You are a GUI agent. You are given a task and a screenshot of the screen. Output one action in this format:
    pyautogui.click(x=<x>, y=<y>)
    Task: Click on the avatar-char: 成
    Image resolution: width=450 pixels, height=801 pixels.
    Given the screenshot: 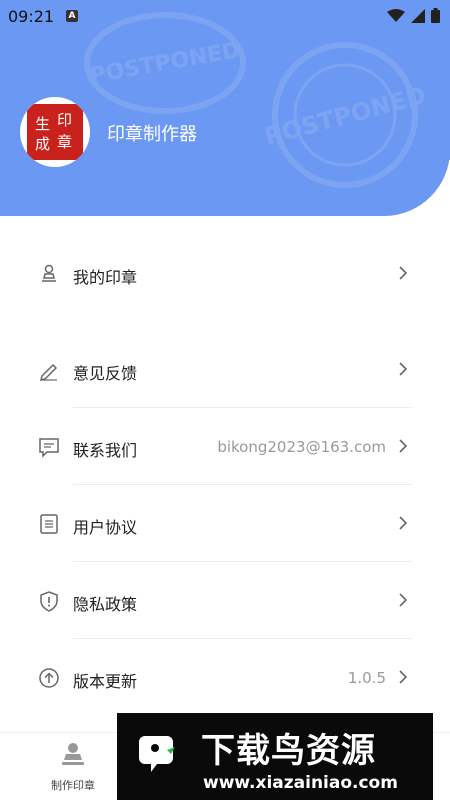 What is the action you would take?
    pyautogui.click(x=43, y=144)
    